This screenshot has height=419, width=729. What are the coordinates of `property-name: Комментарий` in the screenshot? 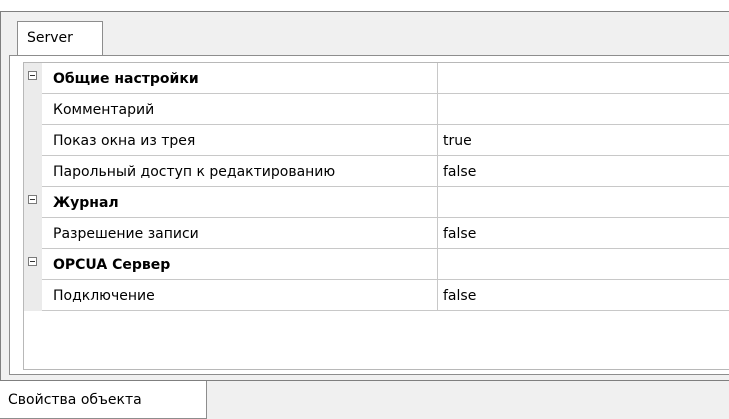 It's located at (240, 109).